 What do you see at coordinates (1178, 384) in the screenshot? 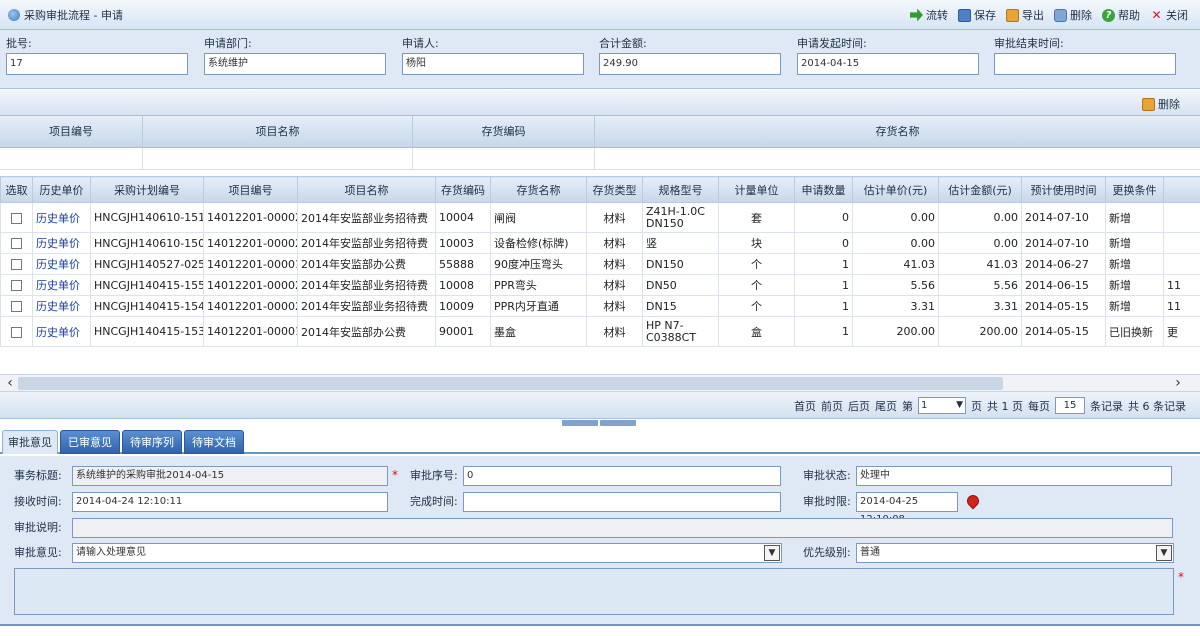
I see `scroll-right-icon: ›` at bounding box center [1178, 384].